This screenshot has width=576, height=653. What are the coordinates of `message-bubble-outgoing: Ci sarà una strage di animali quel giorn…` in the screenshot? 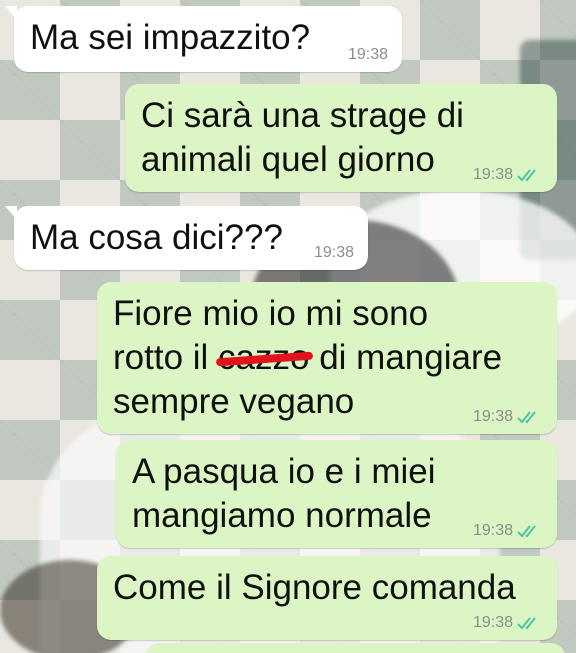 It's located at (341, 138).